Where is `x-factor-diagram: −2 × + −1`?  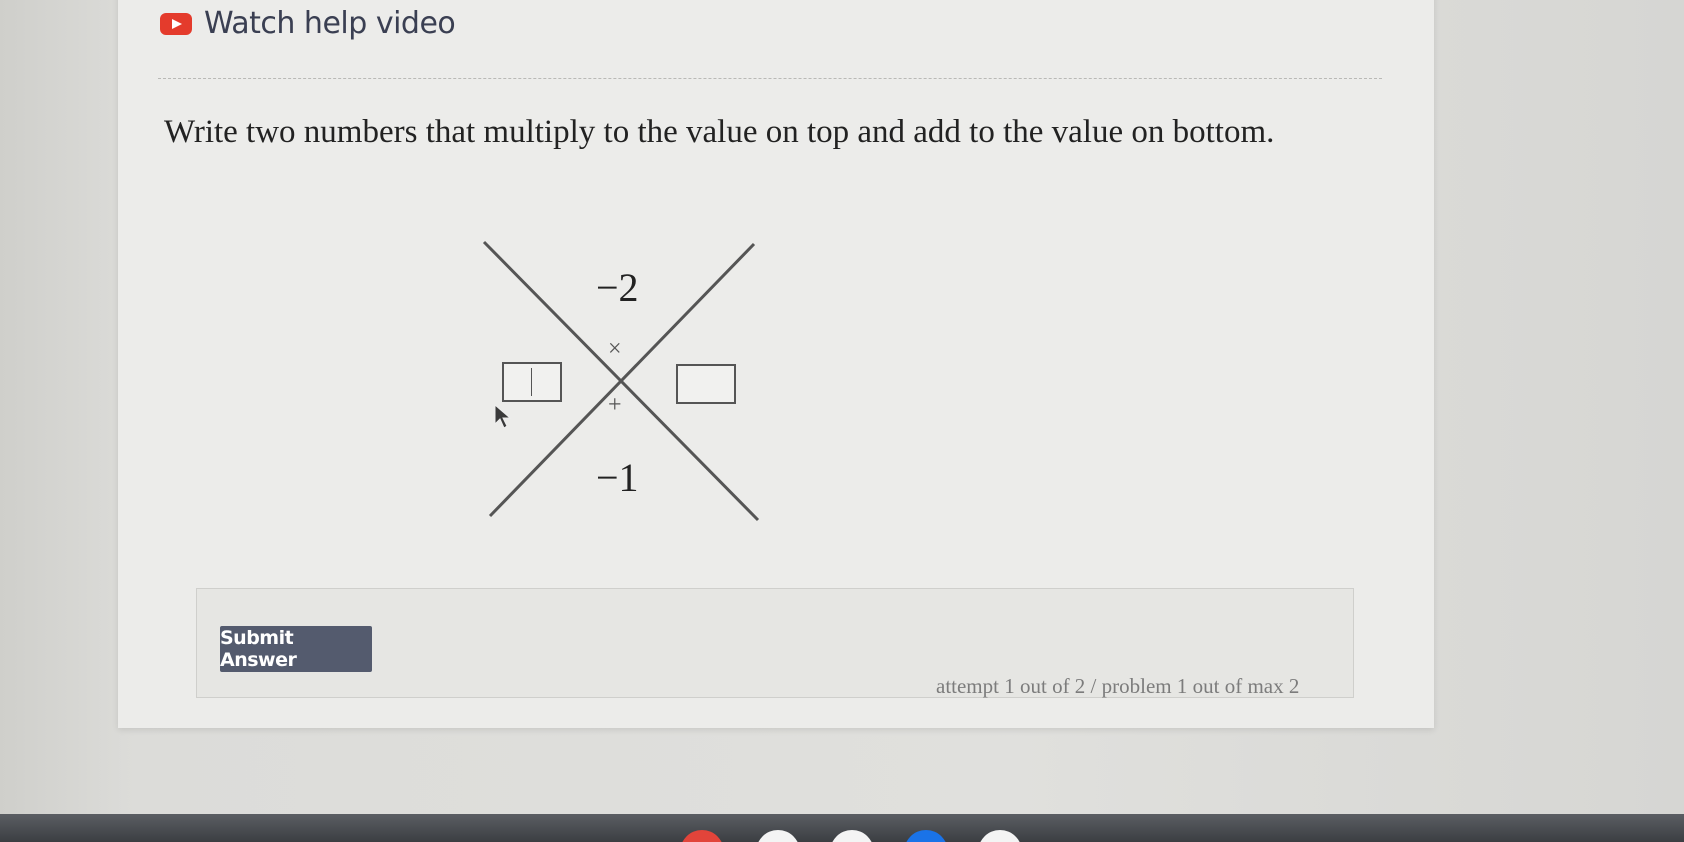
x-factor-diagram: −2 × + −1 is located at coordinates (630, 382).